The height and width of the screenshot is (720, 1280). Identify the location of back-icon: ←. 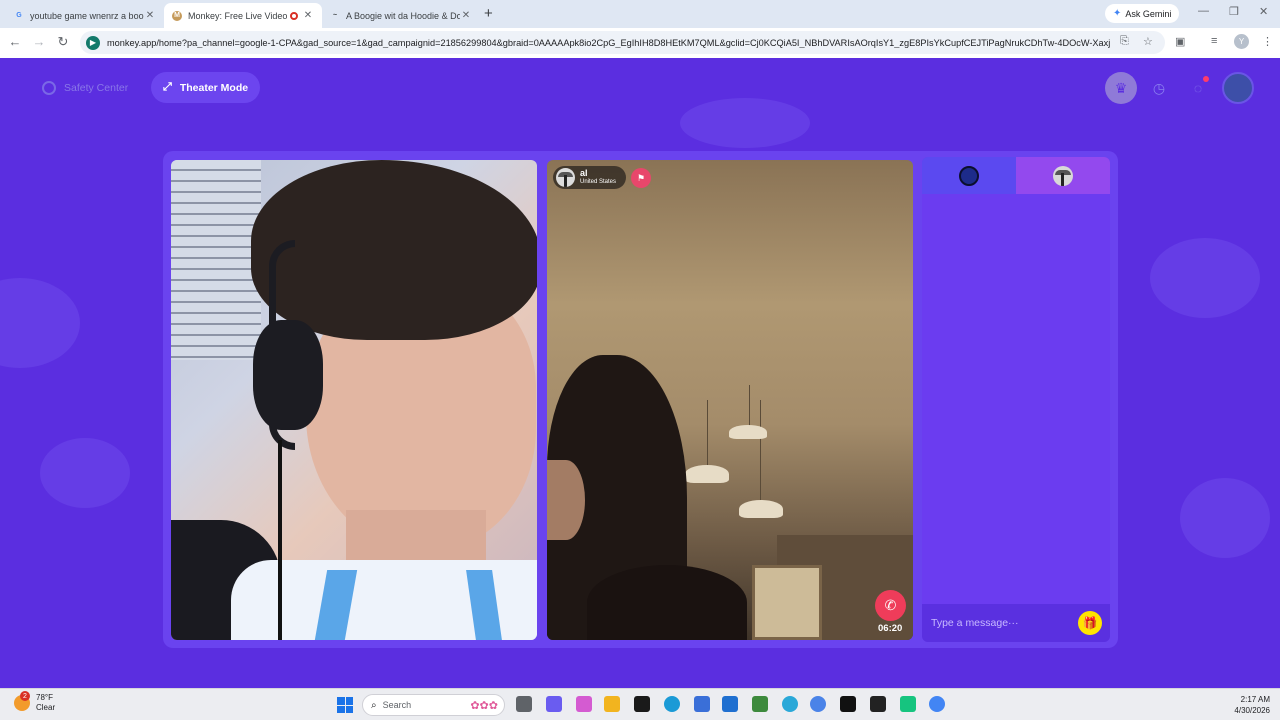
(15, 41).